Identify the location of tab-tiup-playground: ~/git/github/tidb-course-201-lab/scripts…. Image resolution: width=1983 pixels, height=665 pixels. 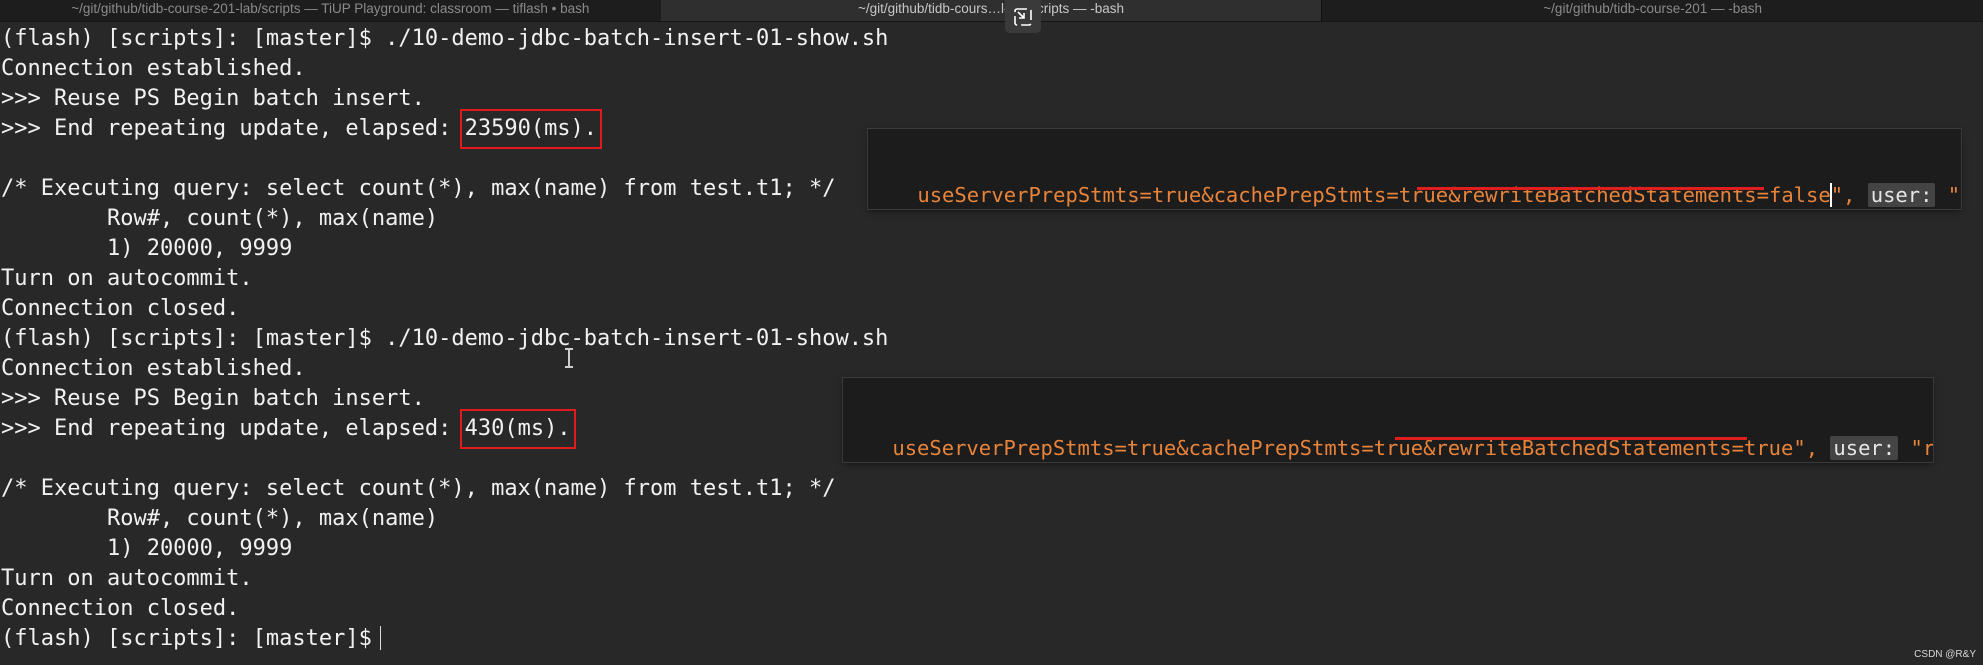
(330, 10).